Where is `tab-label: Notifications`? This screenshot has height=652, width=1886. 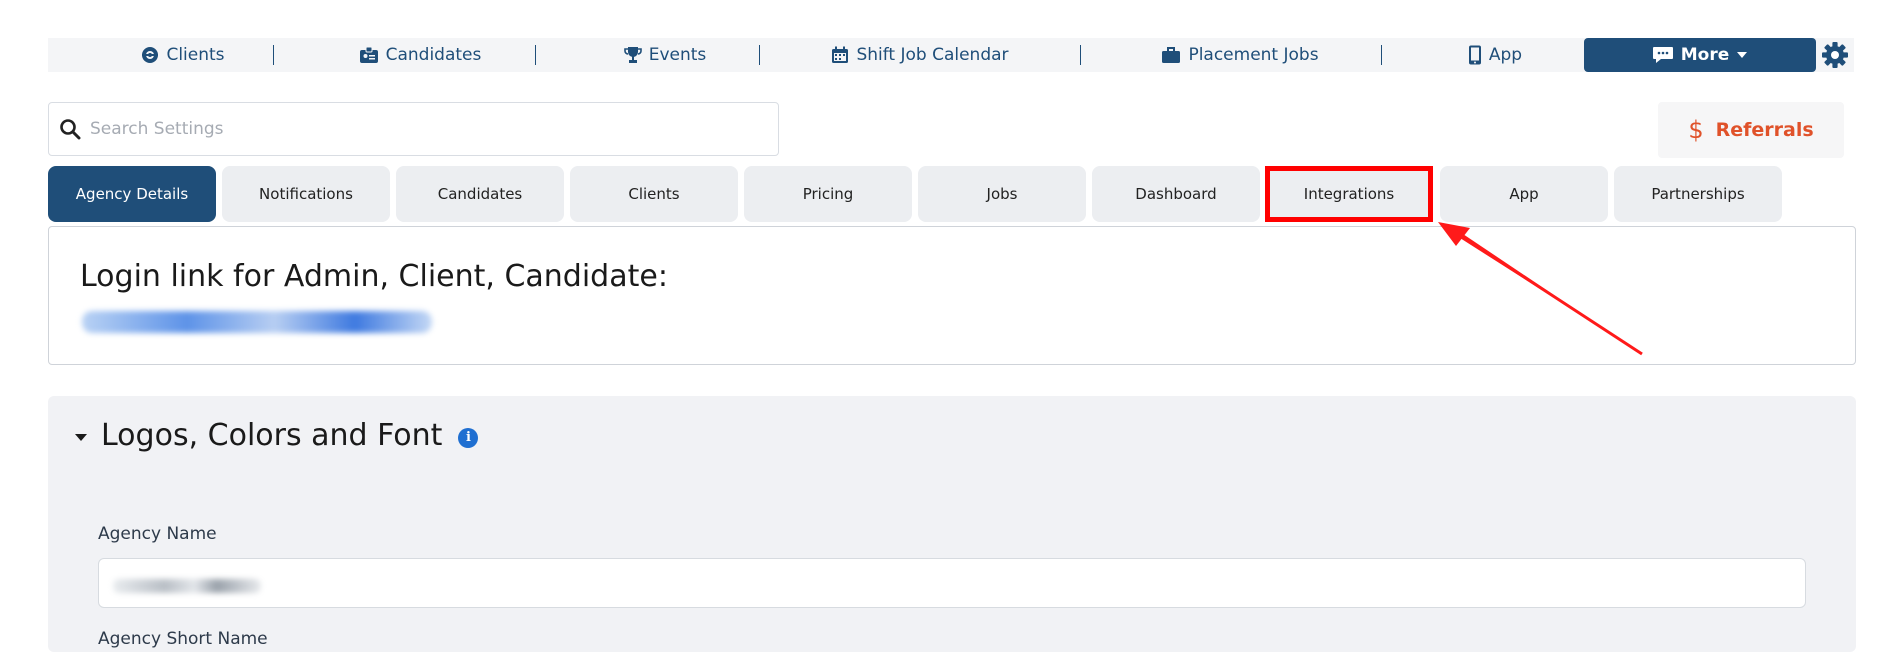
tab-label: Notifications is located at coordinates (306, 194).